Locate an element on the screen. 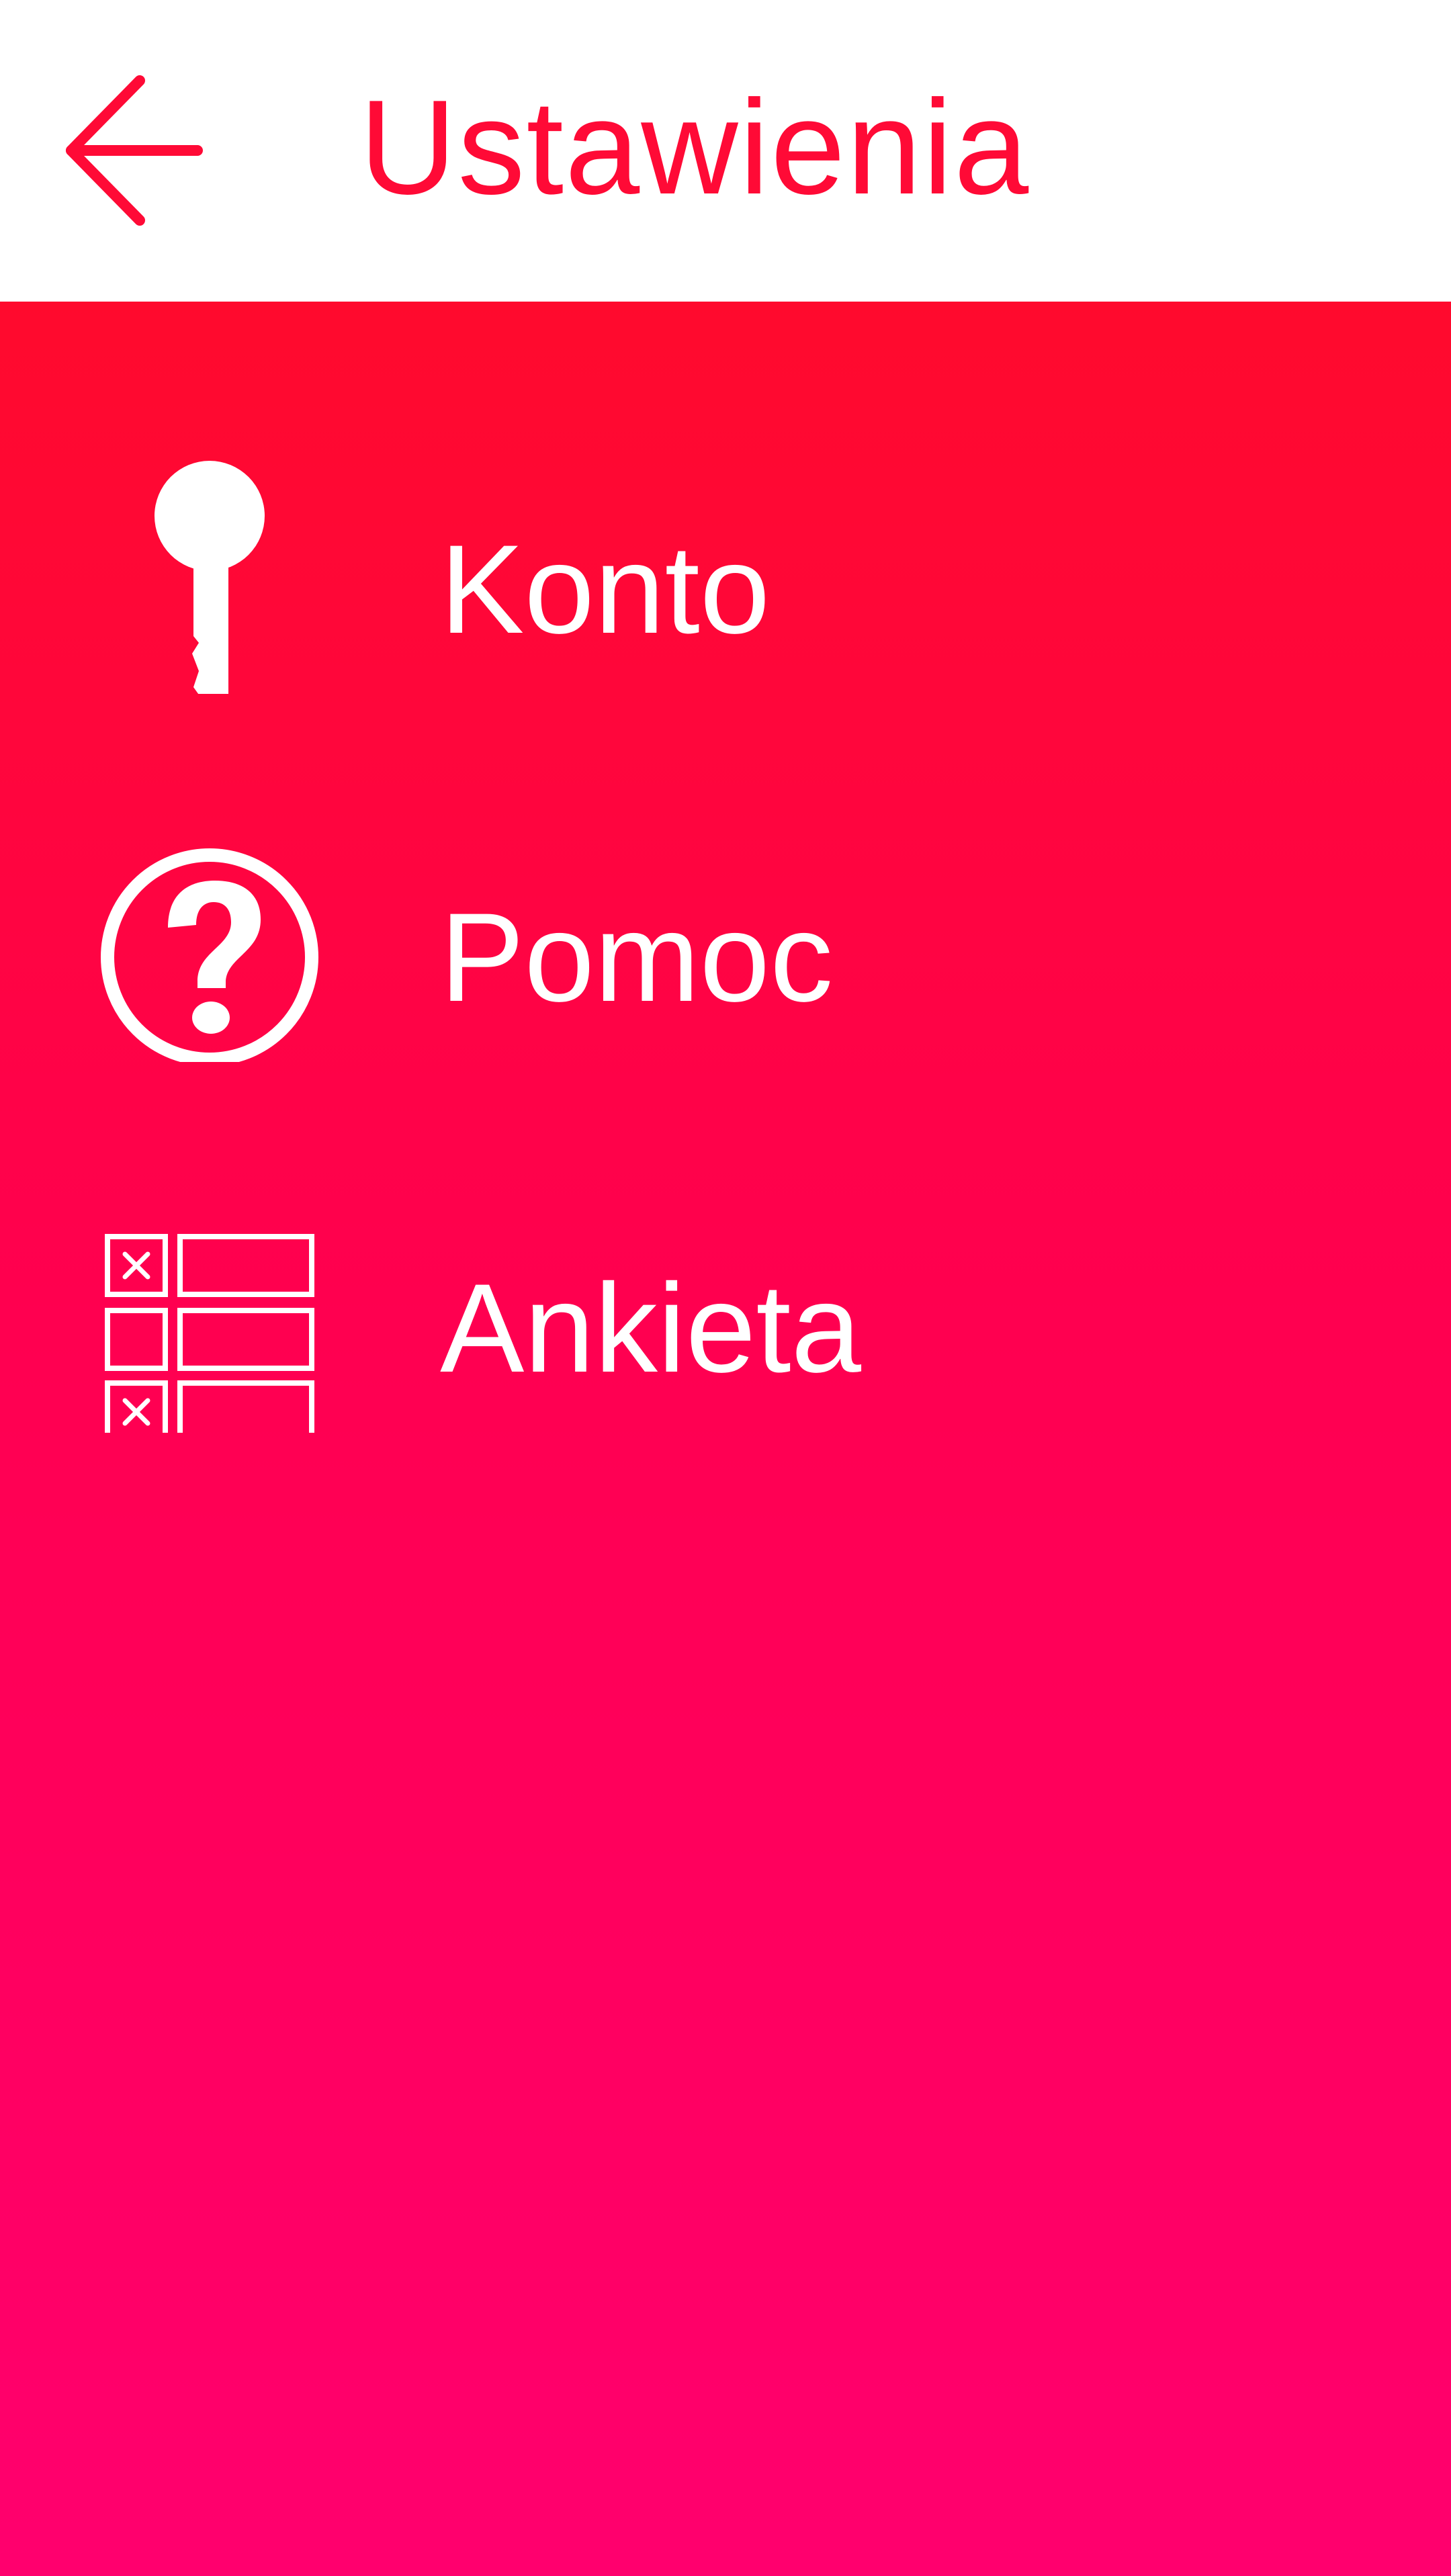 This screenshot has height=2576, width=1451. arrow-left-icon is located at coordinates (134, 151).